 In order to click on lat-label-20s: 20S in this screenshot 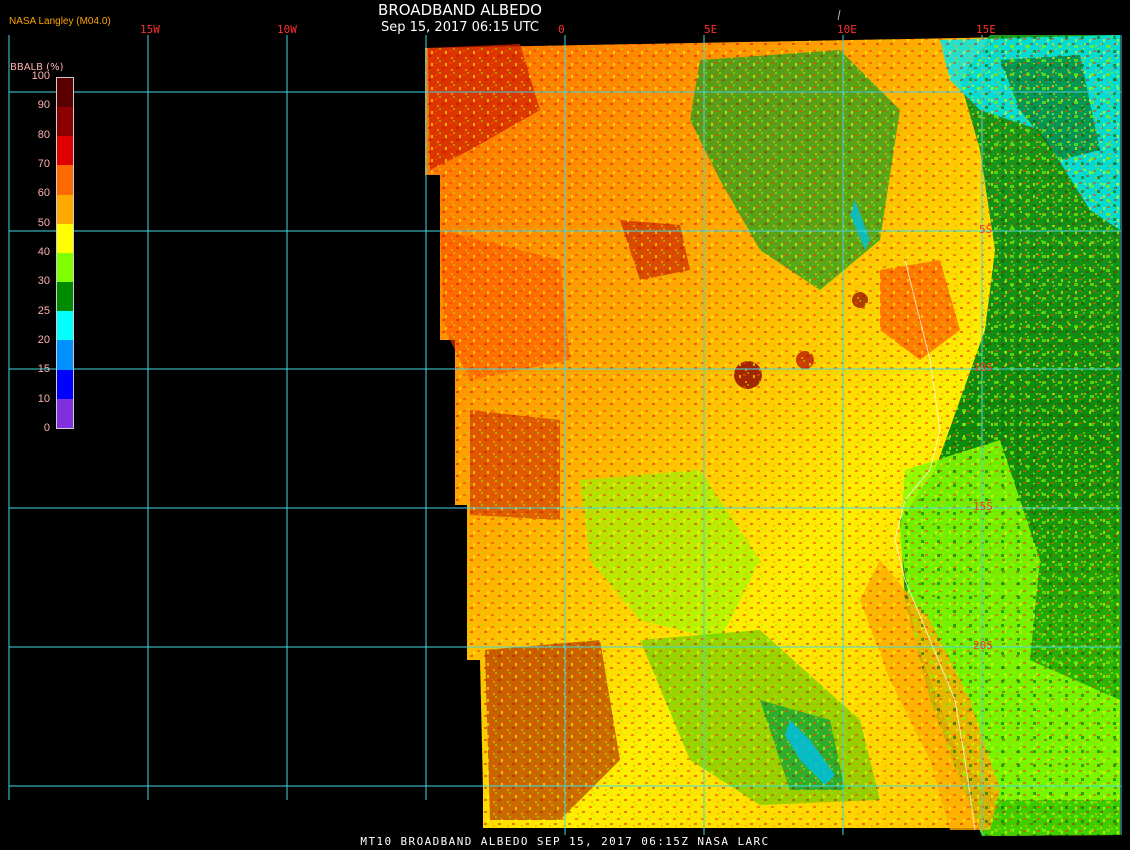, I will do `click(983, 645)`.